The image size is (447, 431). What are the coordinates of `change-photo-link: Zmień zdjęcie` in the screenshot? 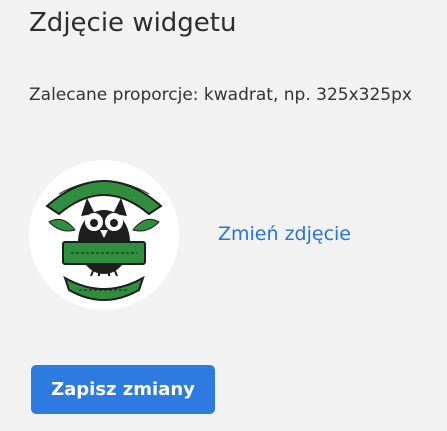 It's located at (284, 234).